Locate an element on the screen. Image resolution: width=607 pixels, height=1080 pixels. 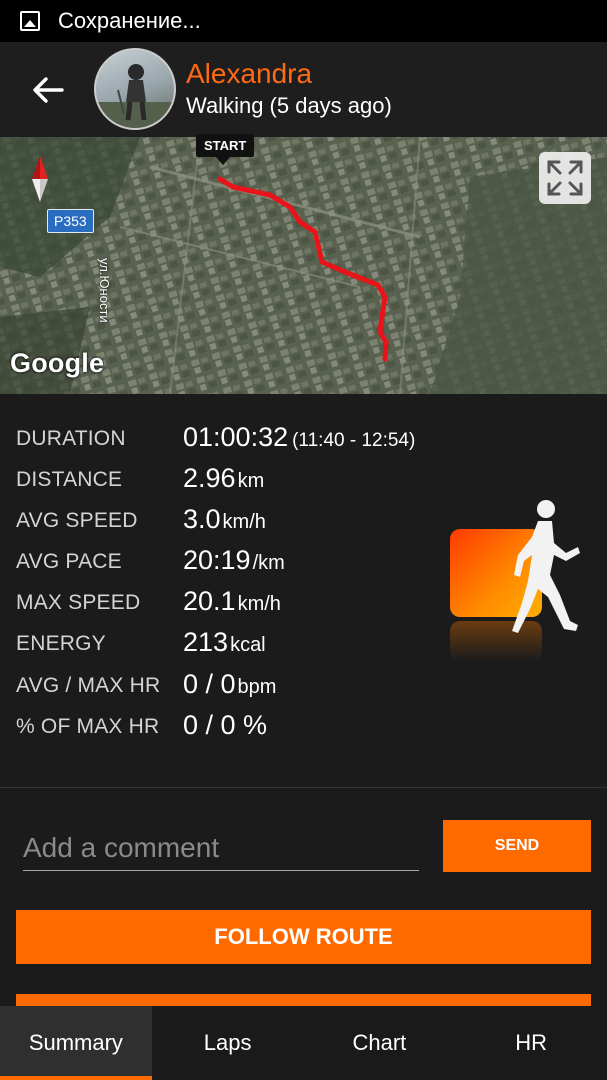
stat-value: 20:19/km is located at coordinates (234, 560).